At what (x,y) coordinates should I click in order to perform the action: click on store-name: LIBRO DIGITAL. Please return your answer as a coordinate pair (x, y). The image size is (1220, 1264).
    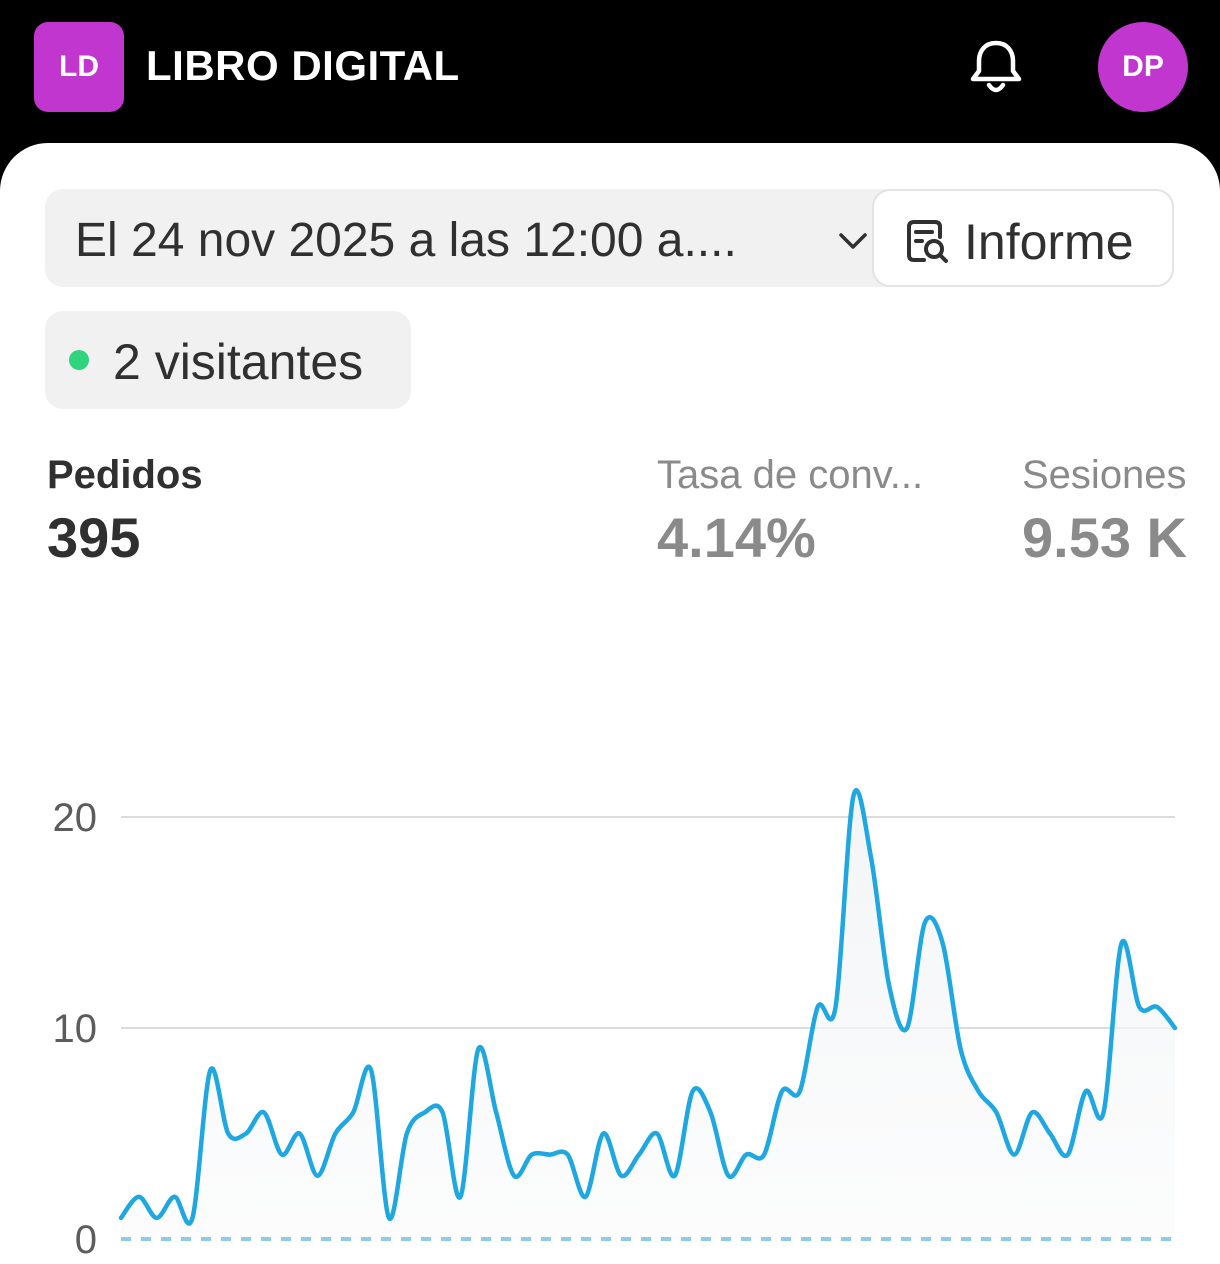
    Looking at the image, I should click on (303, 66).